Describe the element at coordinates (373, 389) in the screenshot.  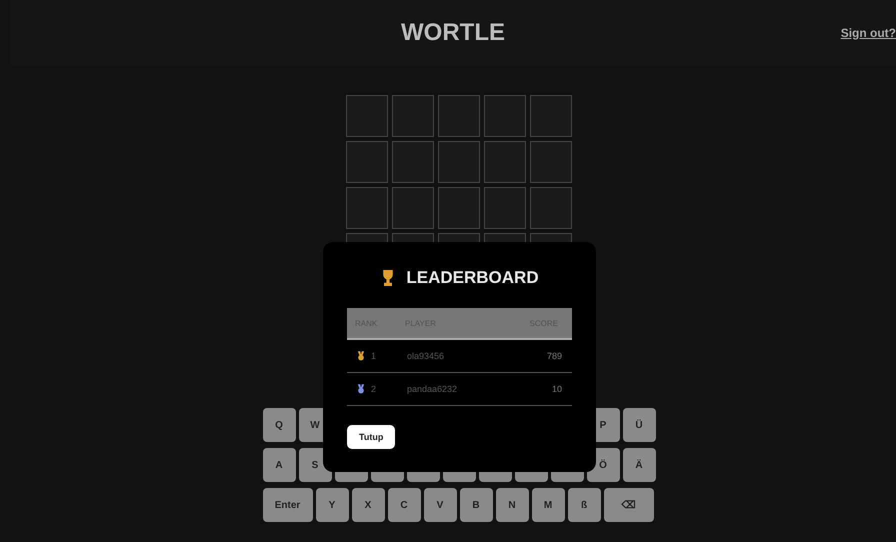
I see `rank-number: 2` at that location.